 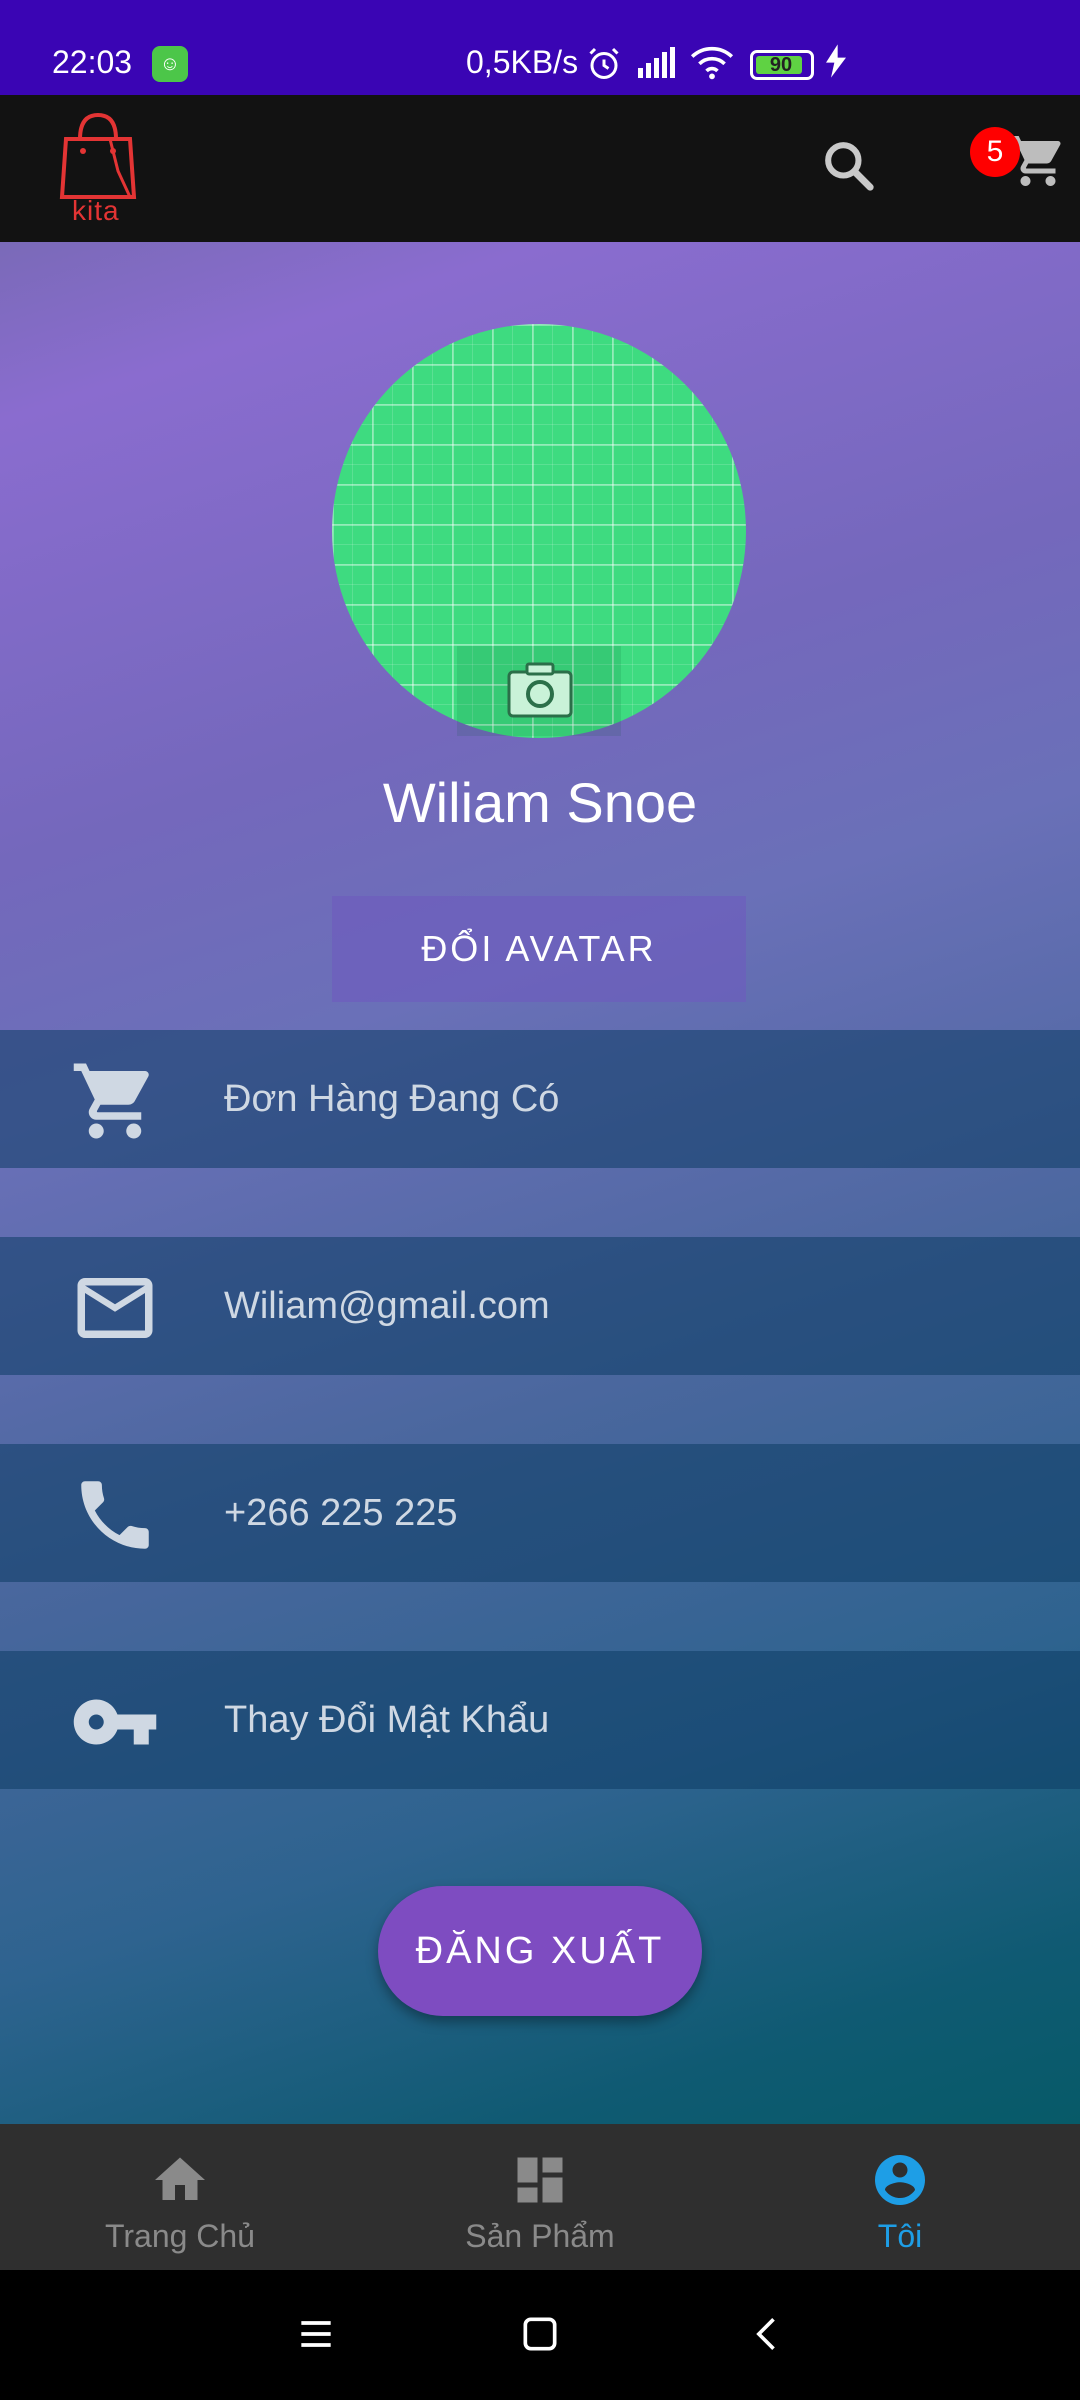 I want to click on phone-row: +266 225 225, so click(x=540, y=1513).